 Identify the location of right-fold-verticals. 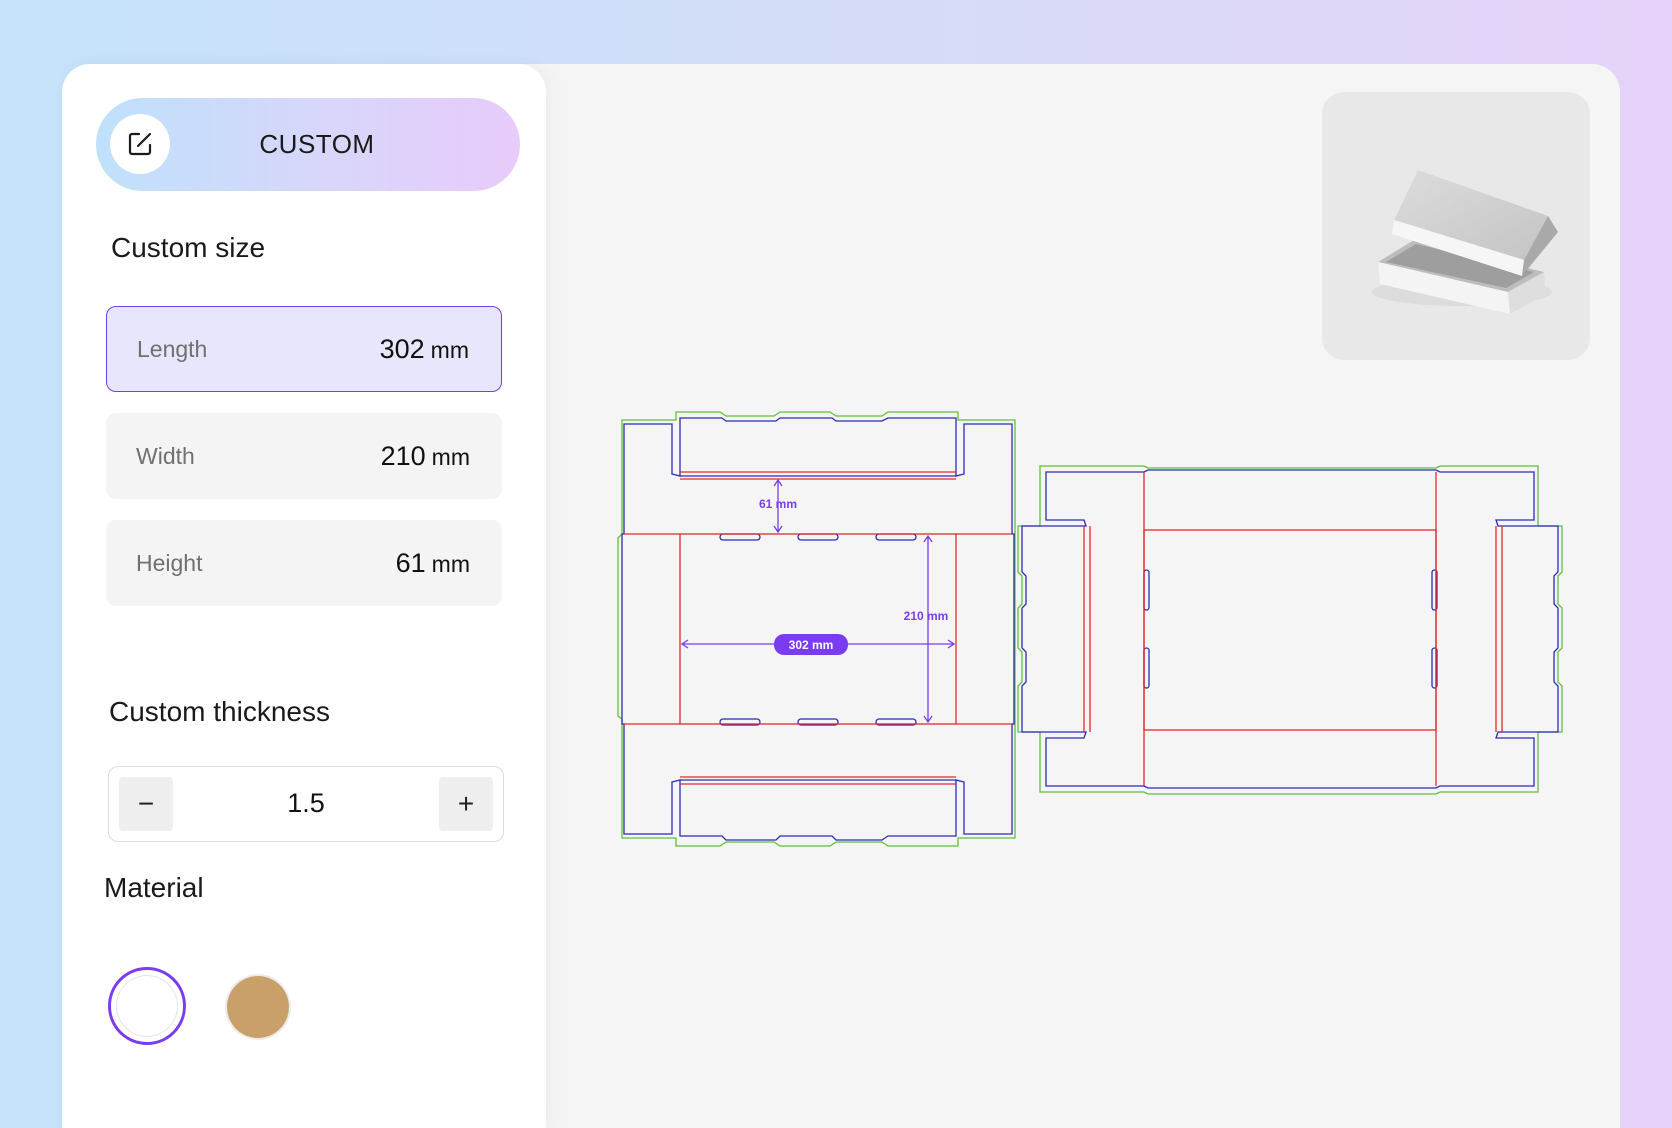
(1293, 629).